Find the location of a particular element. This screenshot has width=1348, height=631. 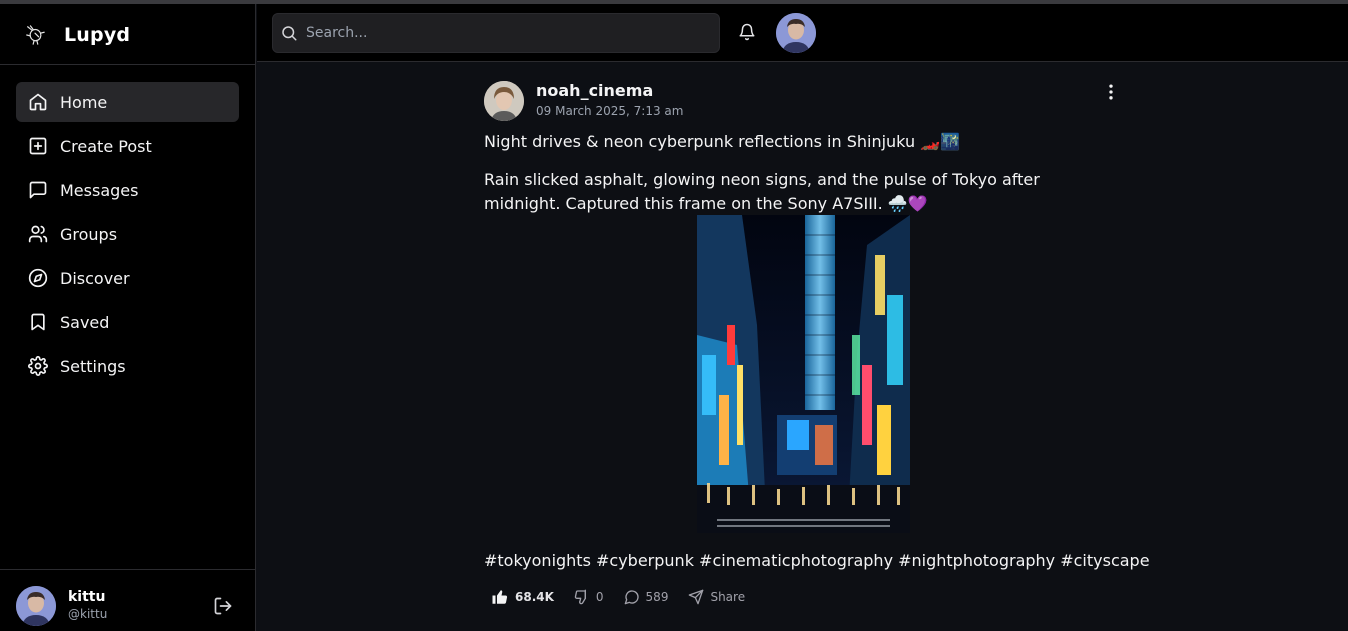

sidebar-item-saved: Saved is located at coordinates (127, 322).